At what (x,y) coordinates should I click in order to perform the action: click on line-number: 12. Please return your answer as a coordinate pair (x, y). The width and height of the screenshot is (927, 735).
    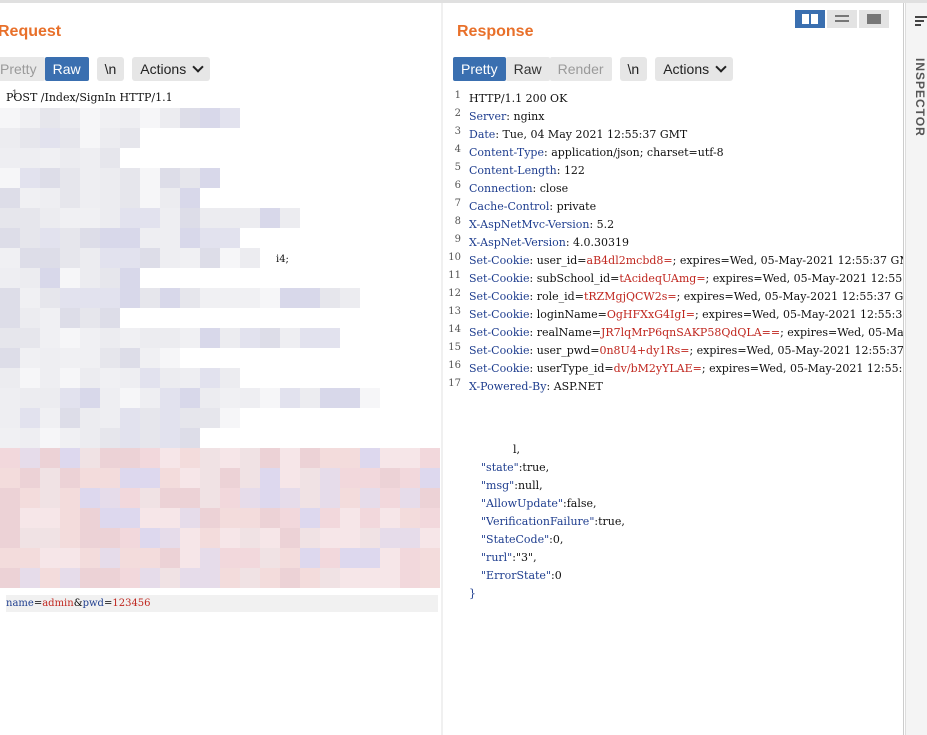
    Looking at the image, I should click on (454, 293).